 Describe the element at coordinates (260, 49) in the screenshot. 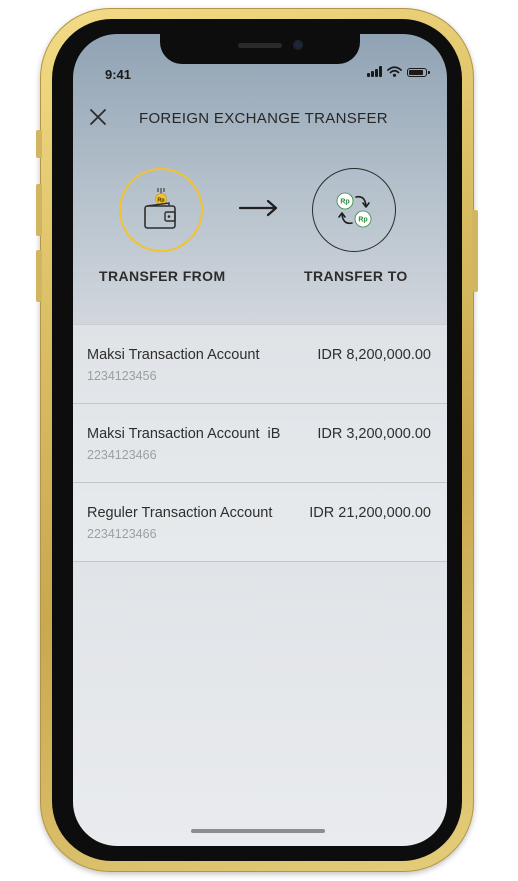

I see `notch` at that location.